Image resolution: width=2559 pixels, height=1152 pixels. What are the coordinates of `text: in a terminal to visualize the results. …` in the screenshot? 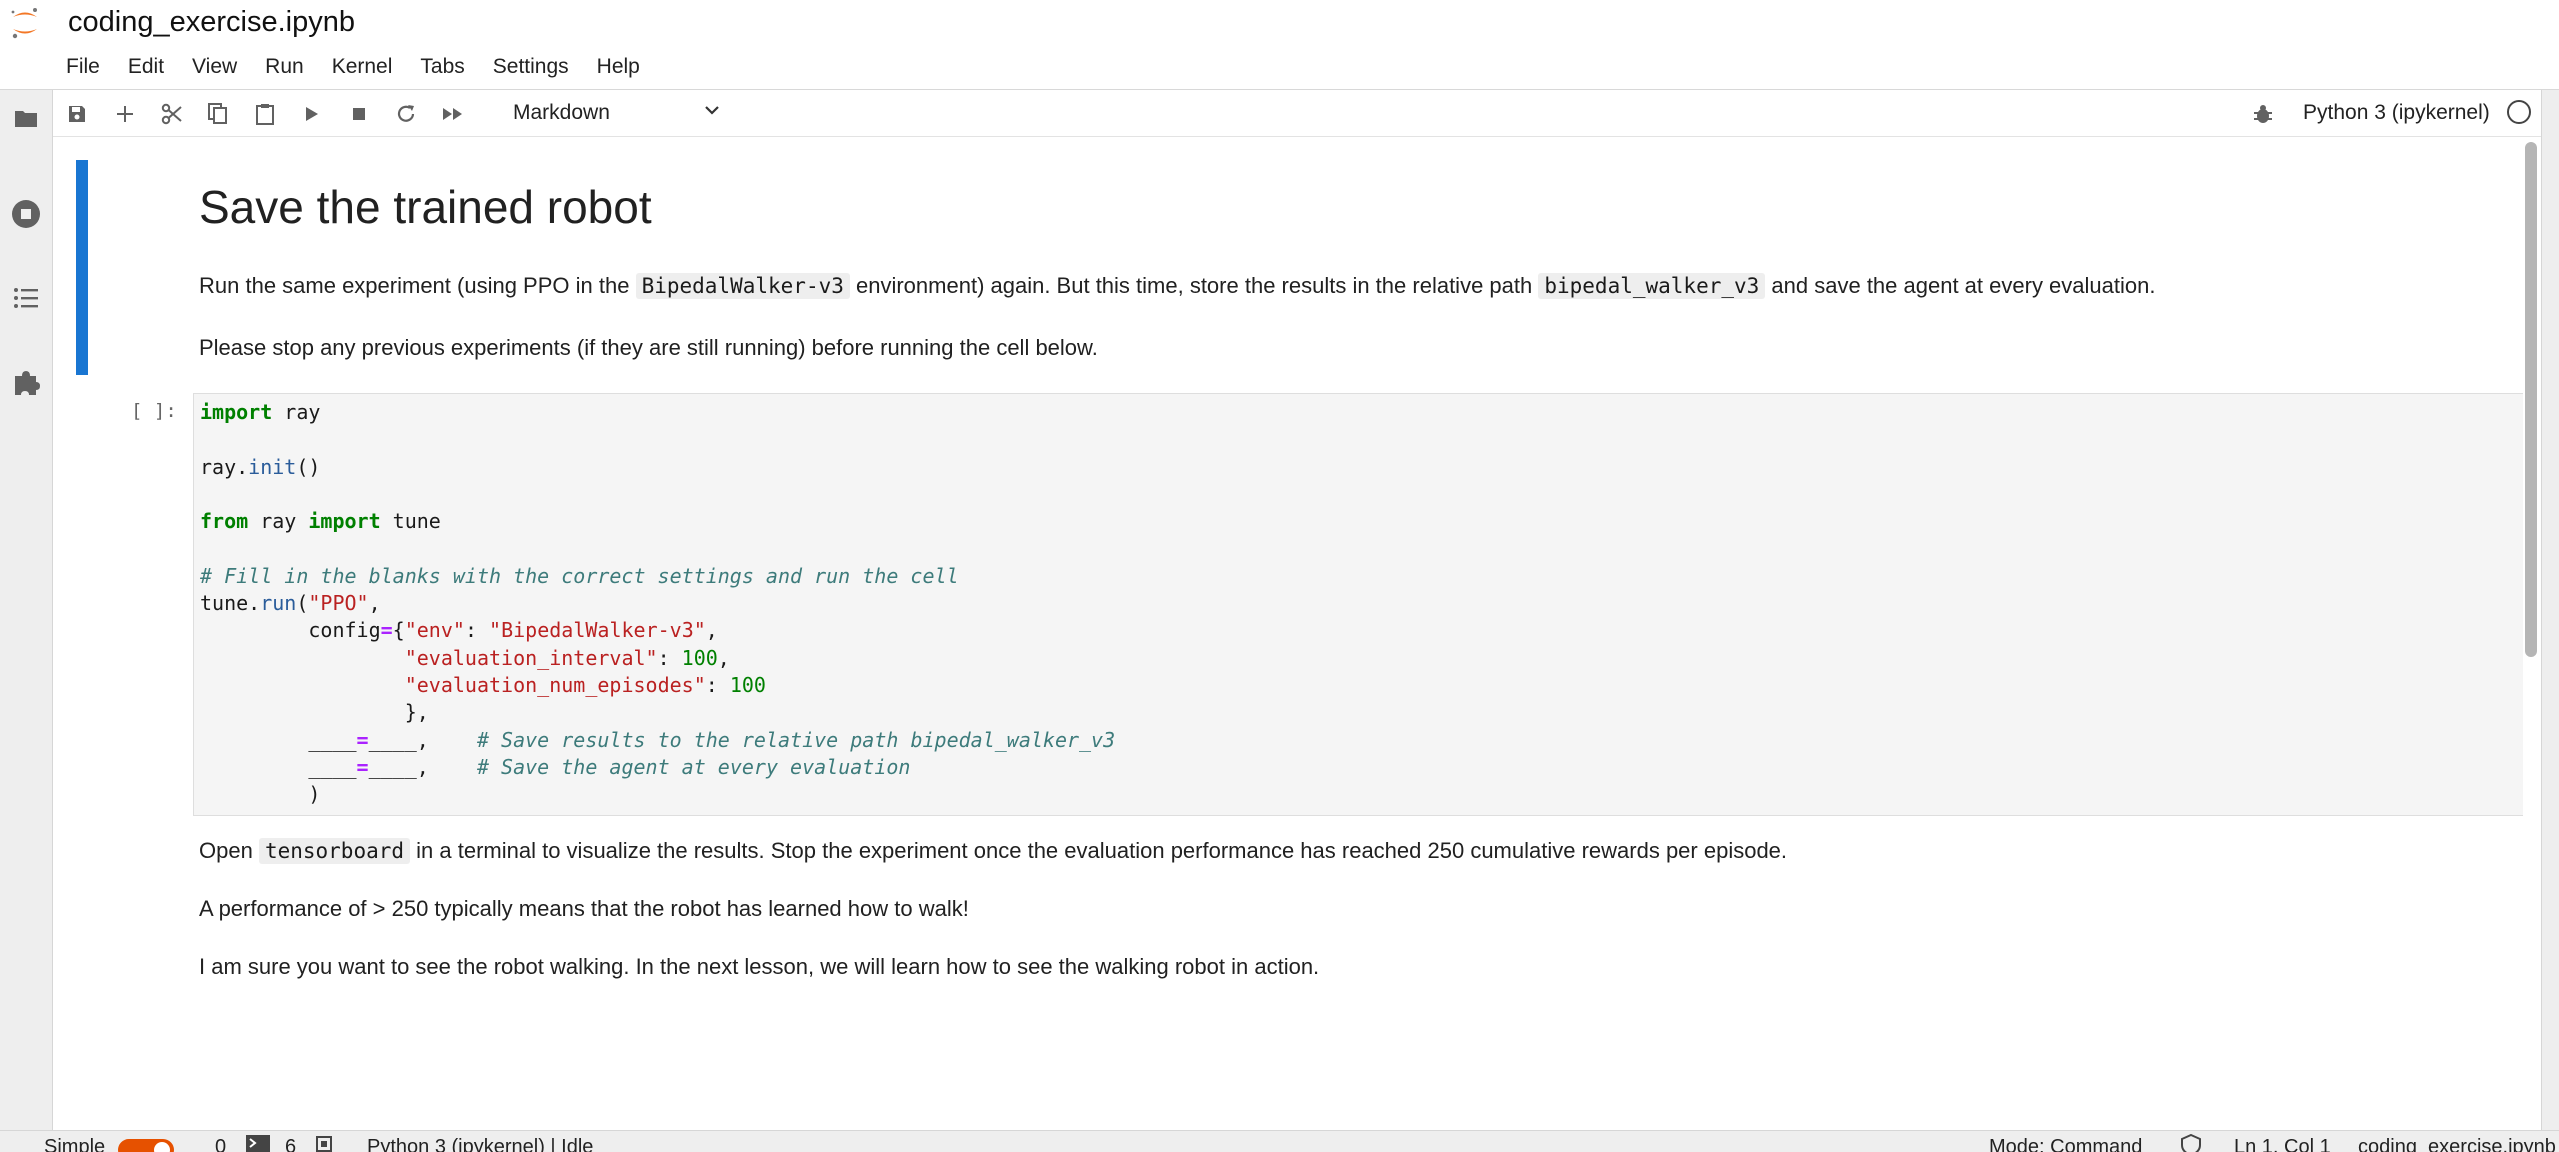 It's located at (1102, 850).